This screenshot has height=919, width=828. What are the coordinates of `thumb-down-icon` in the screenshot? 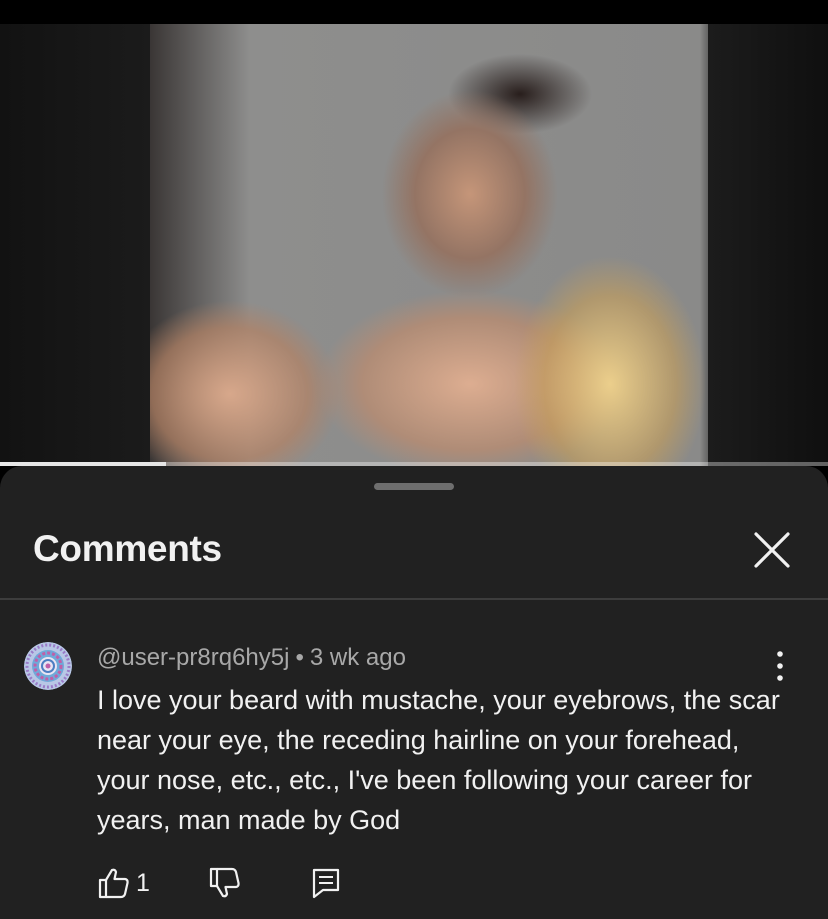 It's located at (224, 882).